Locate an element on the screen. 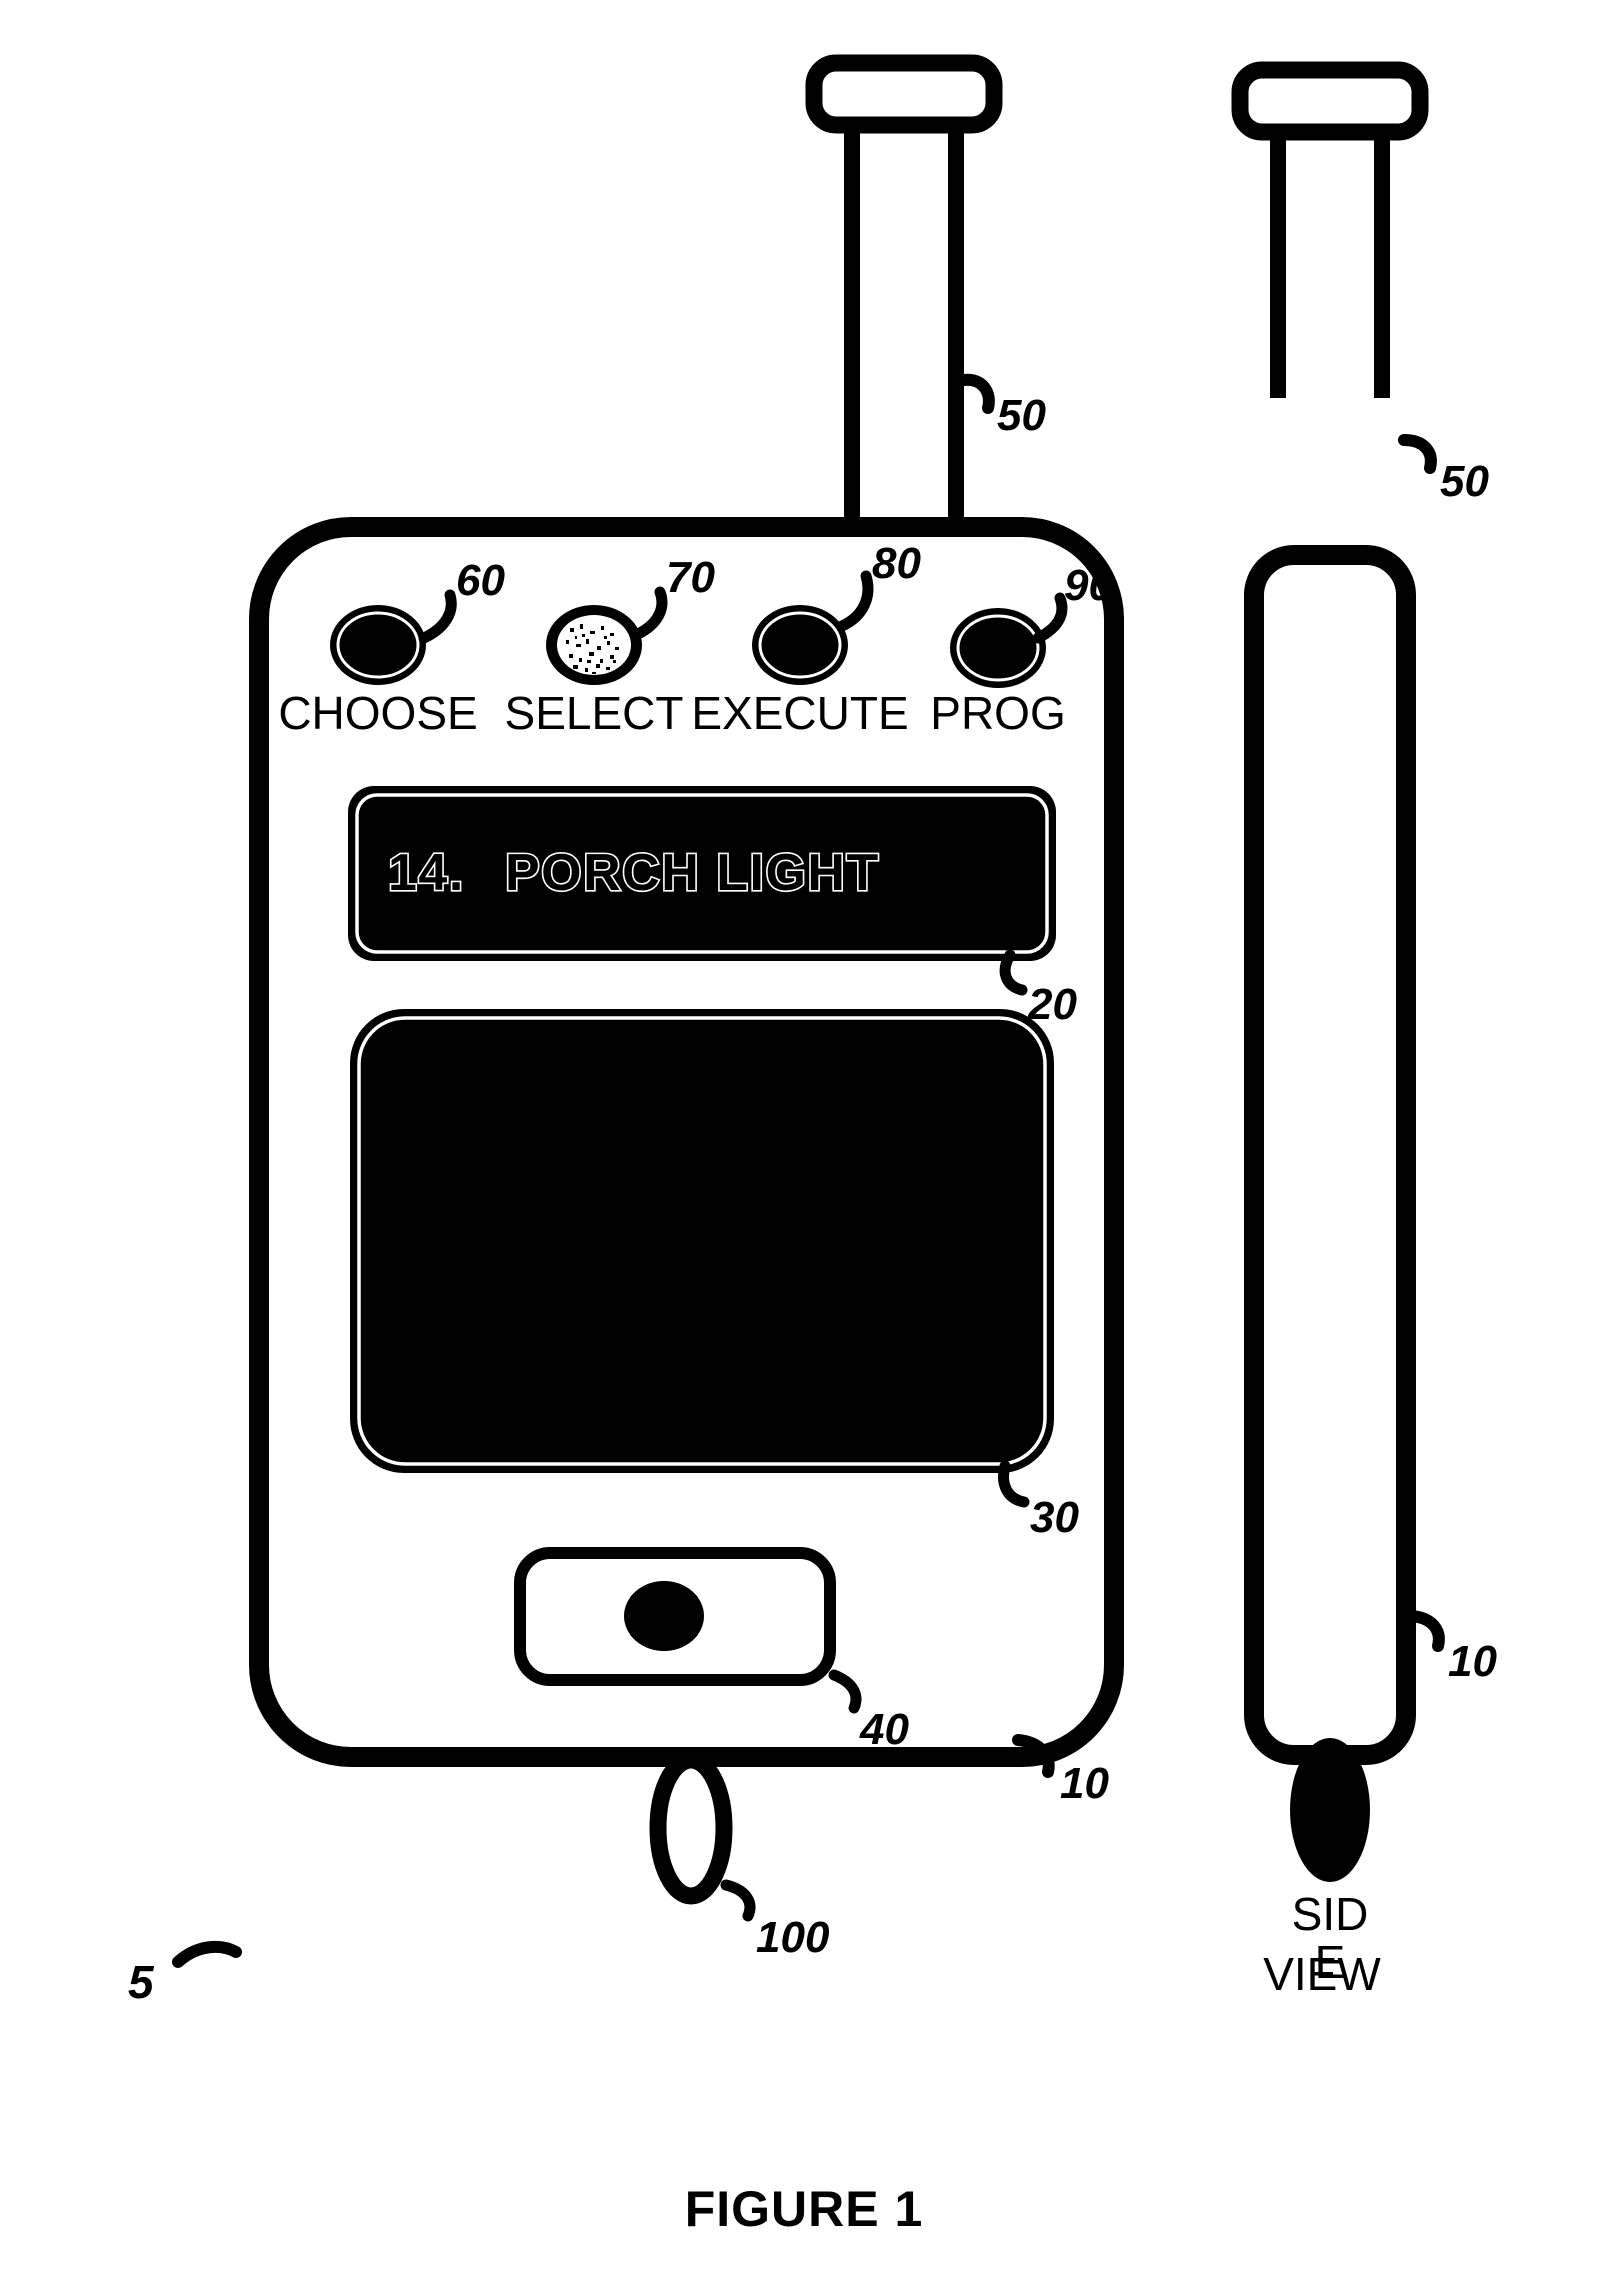  rocker-button-dot is located at coordinates (664, 1616).